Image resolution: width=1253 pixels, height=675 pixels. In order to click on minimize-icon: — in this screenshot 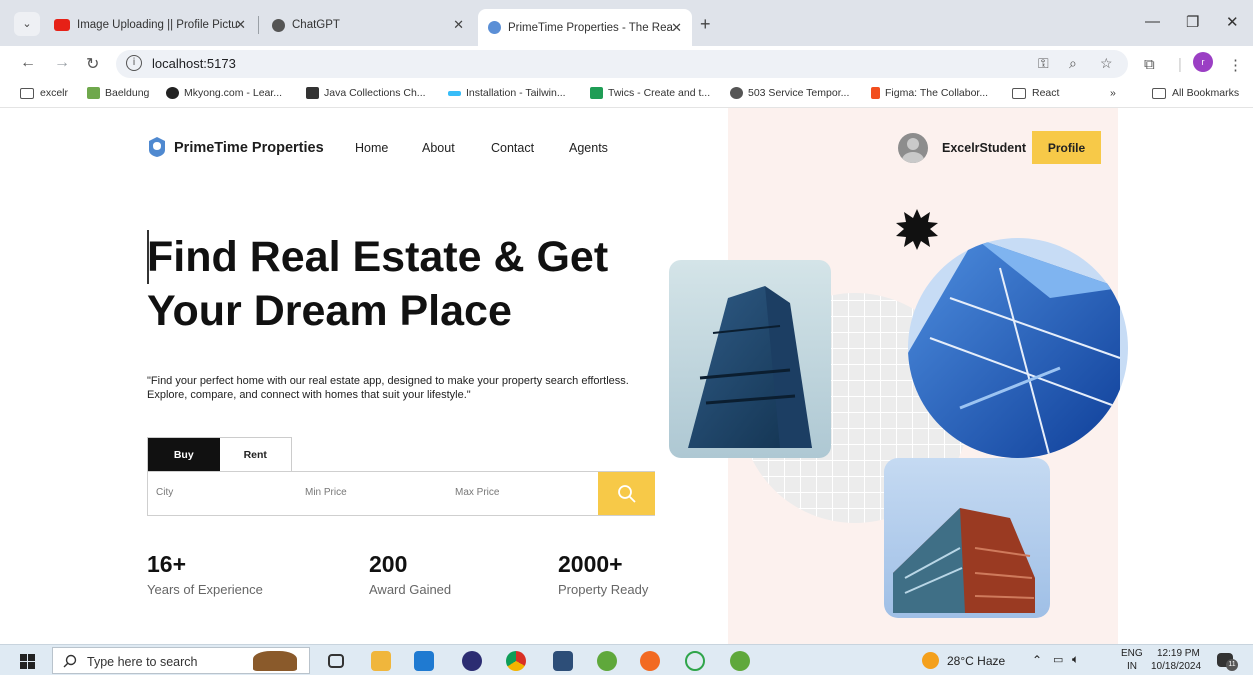, I will do `click(1152, 21)`.